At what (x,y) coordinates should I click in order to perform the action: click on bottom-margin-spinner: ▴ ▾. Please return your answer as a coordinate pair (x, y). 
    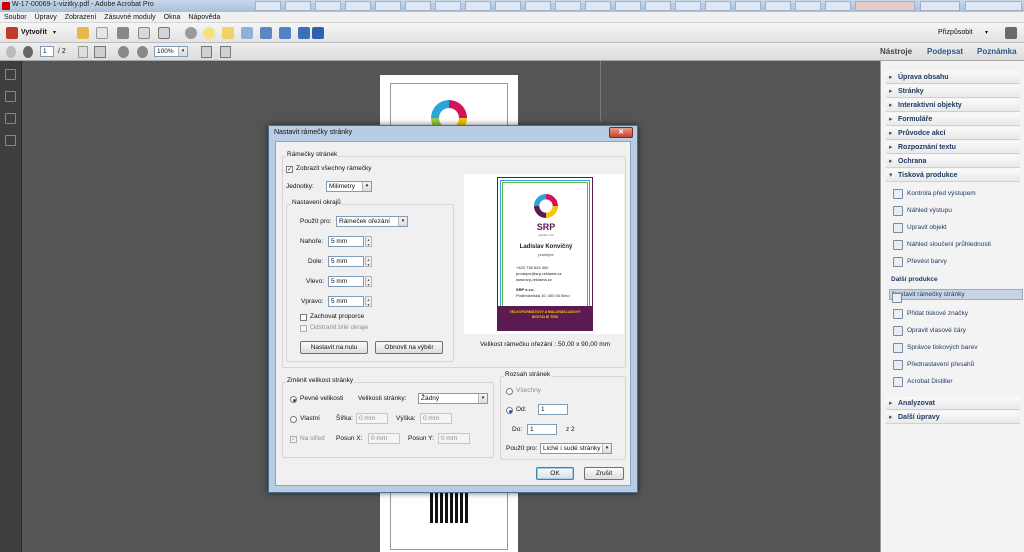
    Looking at the image, I should click on (368, 261).